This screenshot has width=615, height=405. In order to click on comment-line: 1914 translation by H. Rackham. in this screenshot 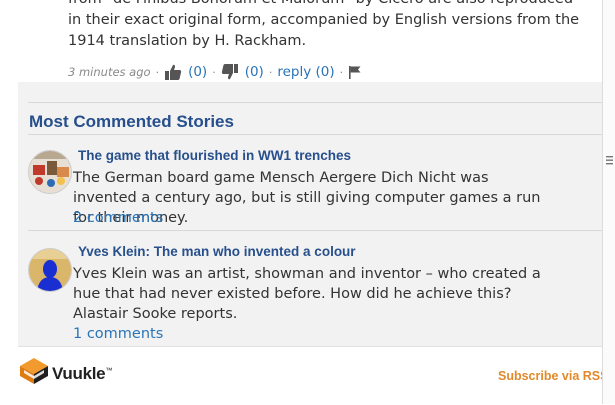, I will do `click(187, 41)`.